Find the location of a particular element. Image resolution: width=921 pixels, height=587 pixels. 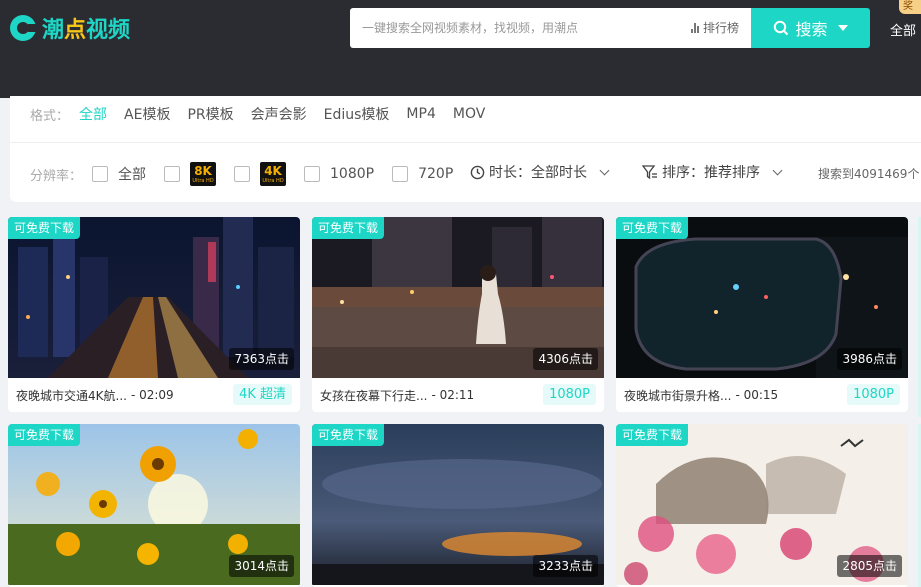

divider is located at coordinates (465, 142).